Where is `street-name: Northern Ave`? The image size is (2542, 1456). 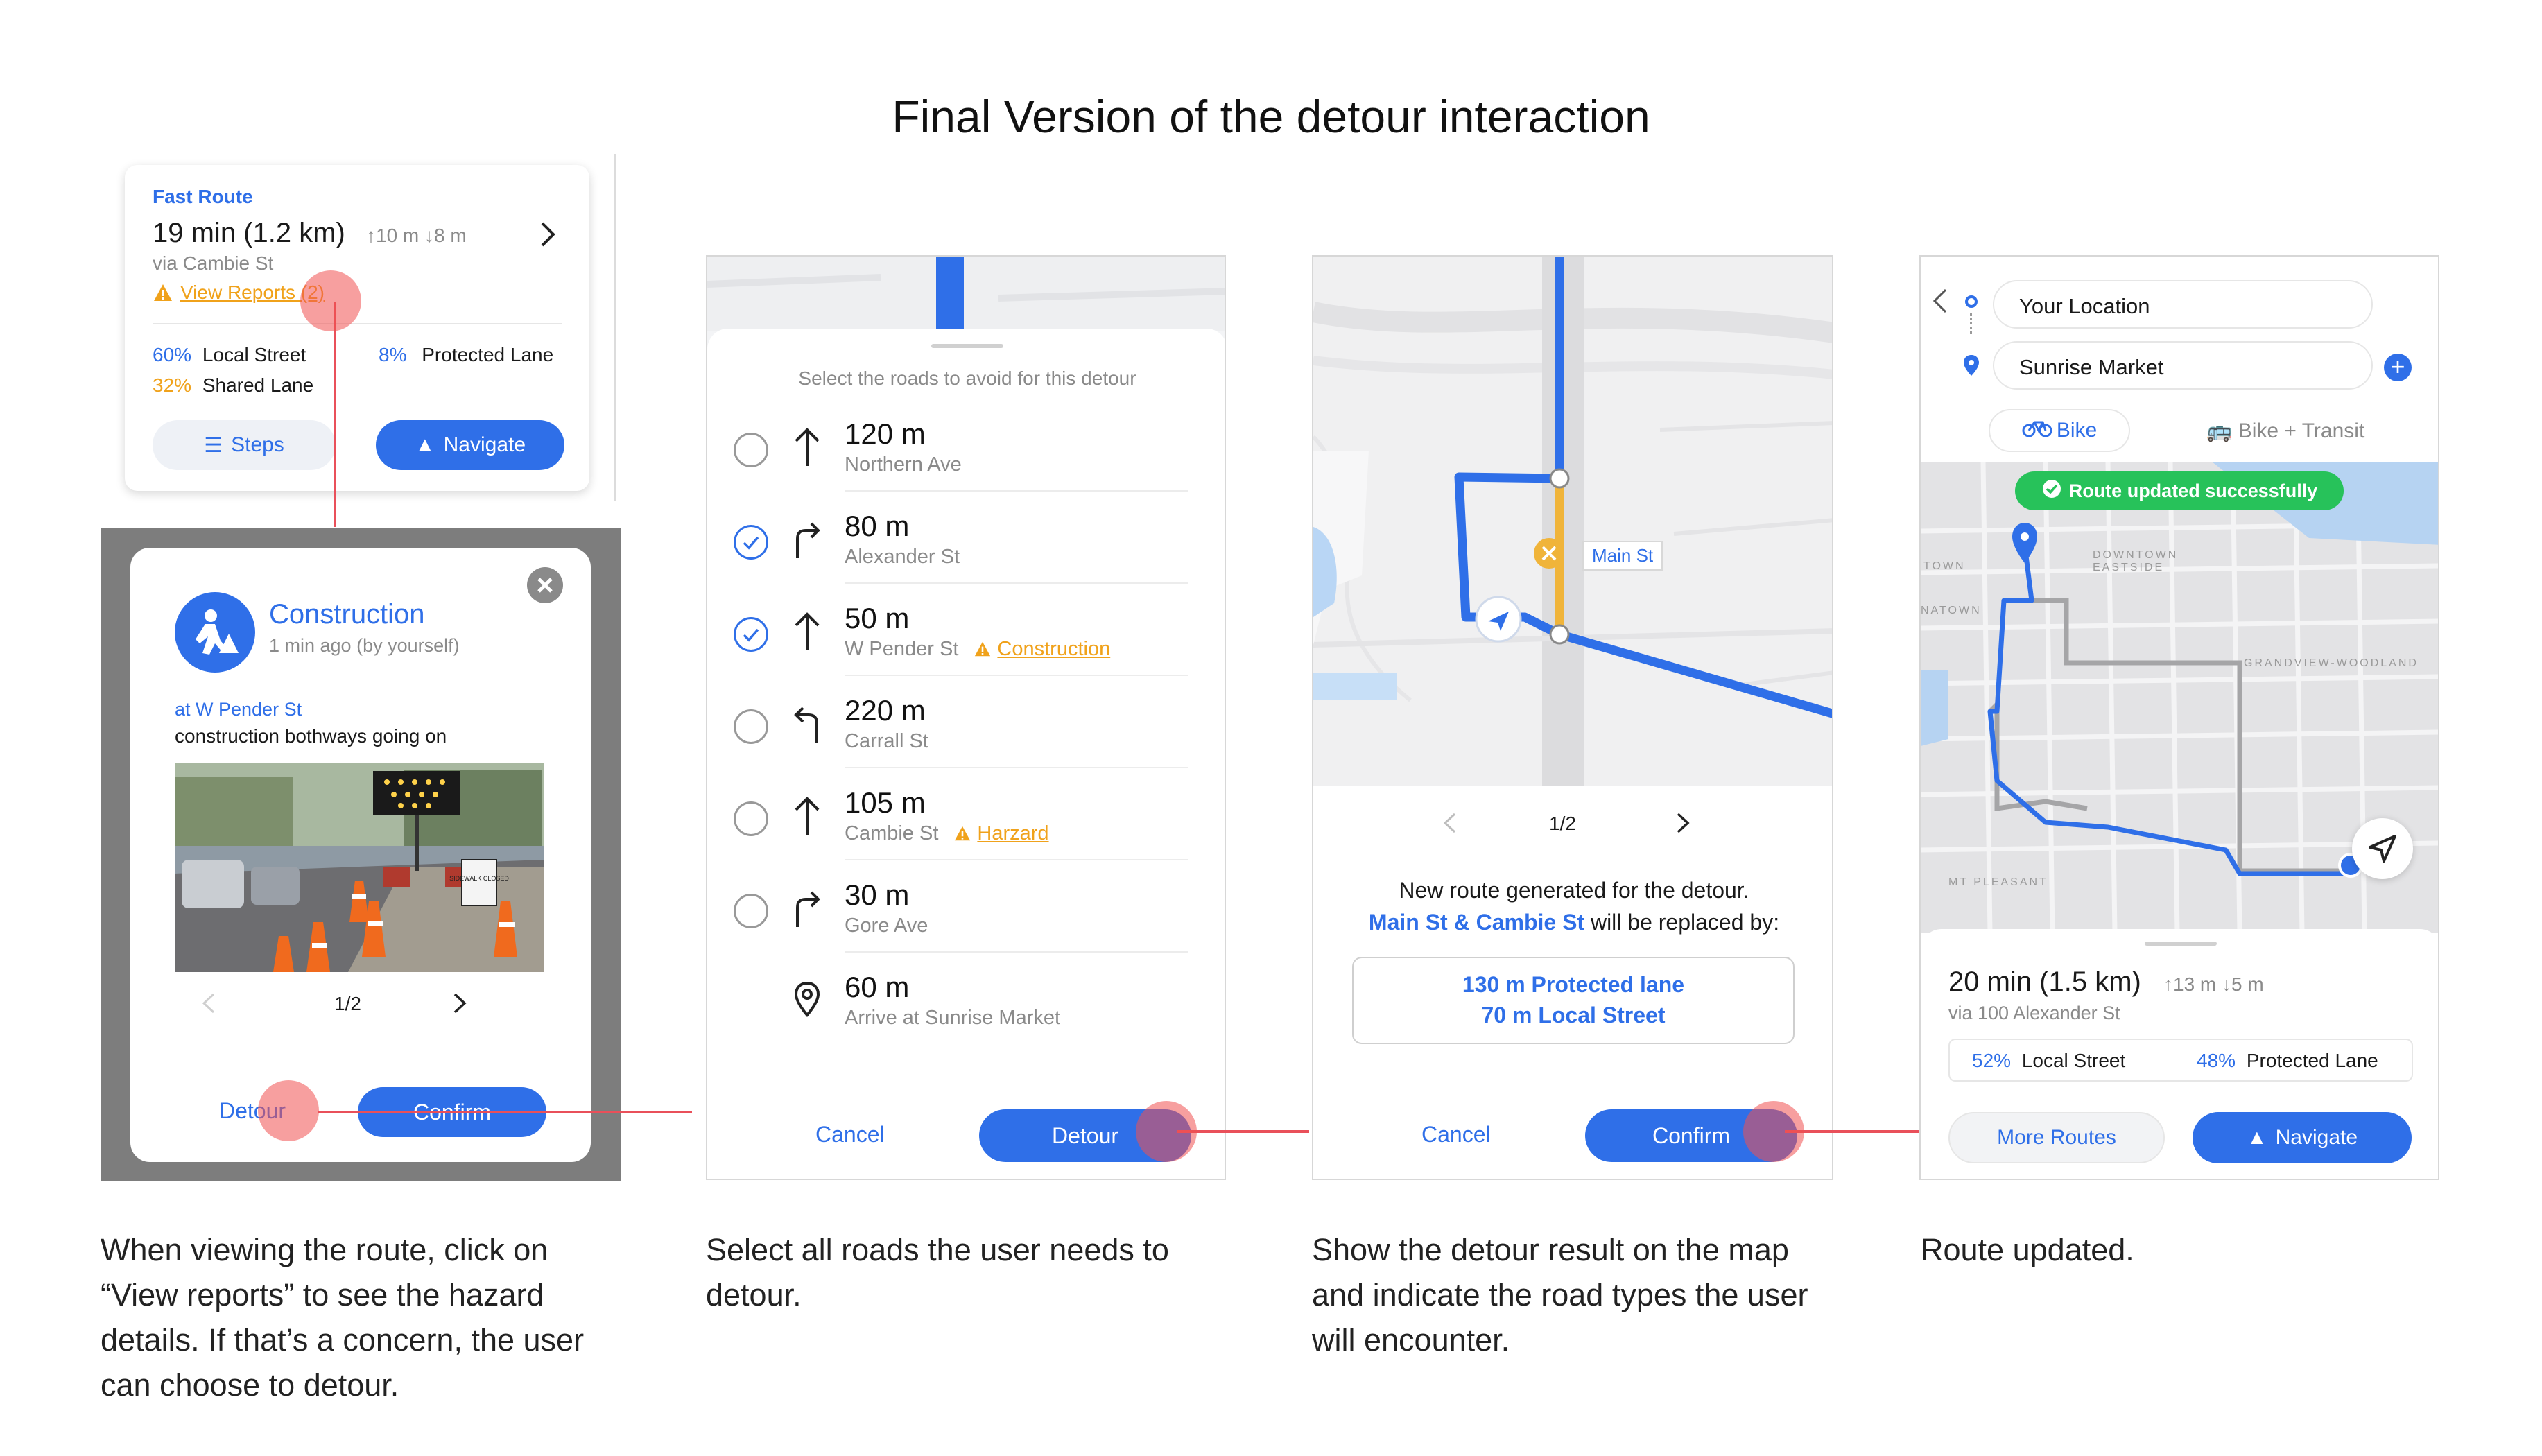
street-name: Northern Ave is located at coordinates (903, 464).